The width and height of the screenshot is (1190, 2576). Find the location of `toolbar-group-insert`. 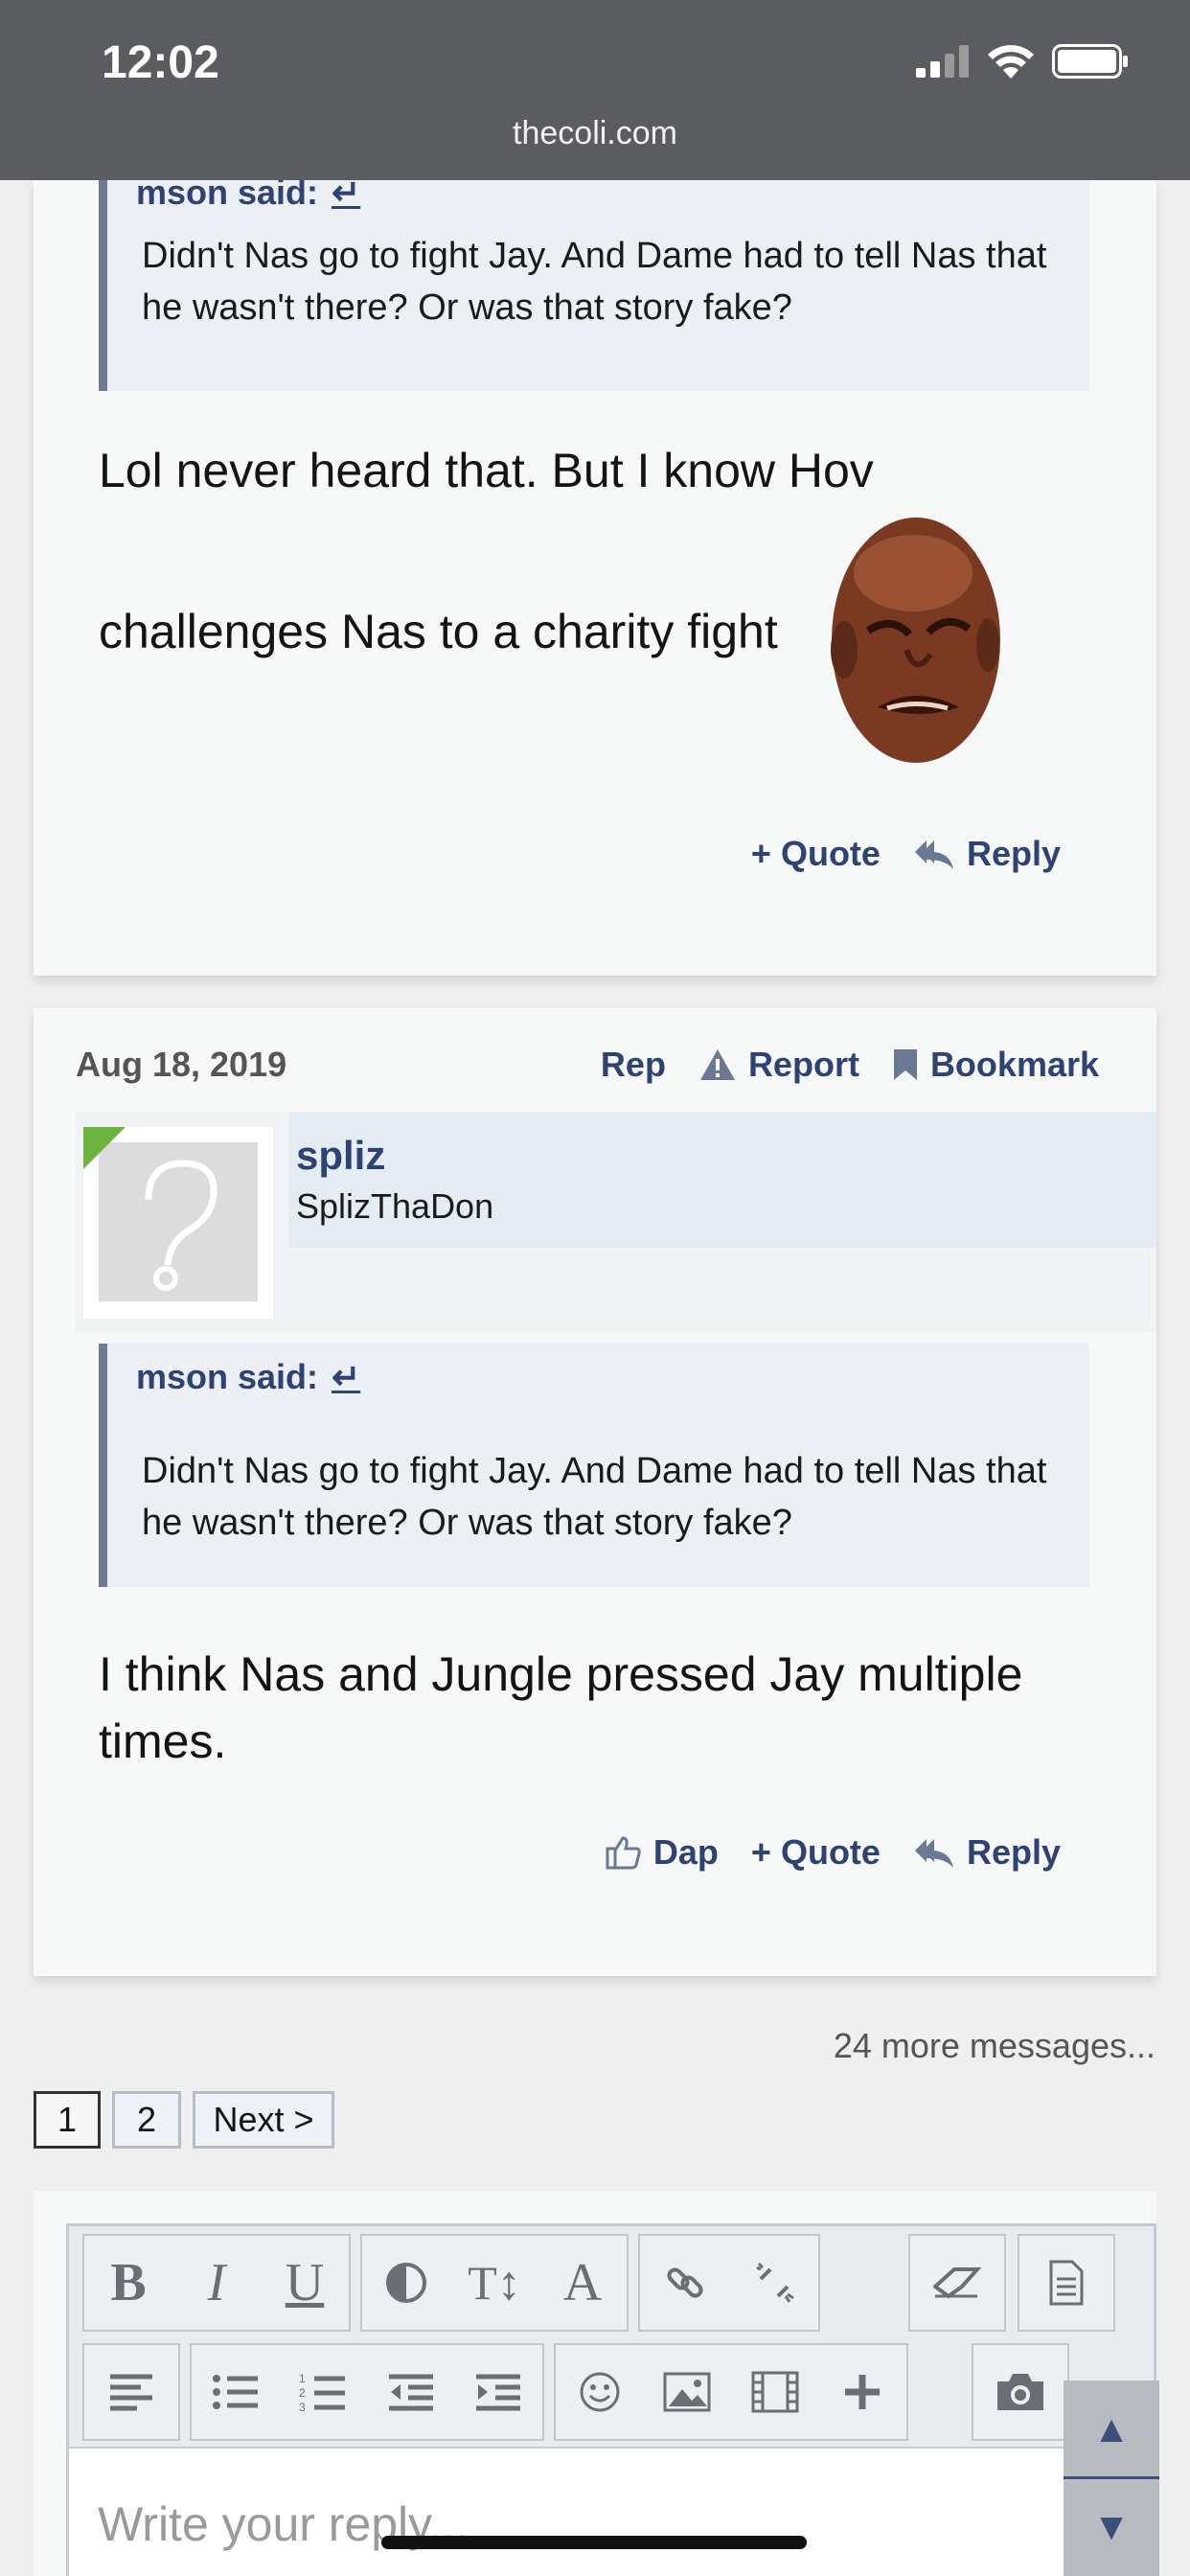

toolbar-group-insert is located at coordinates (731, 2392).